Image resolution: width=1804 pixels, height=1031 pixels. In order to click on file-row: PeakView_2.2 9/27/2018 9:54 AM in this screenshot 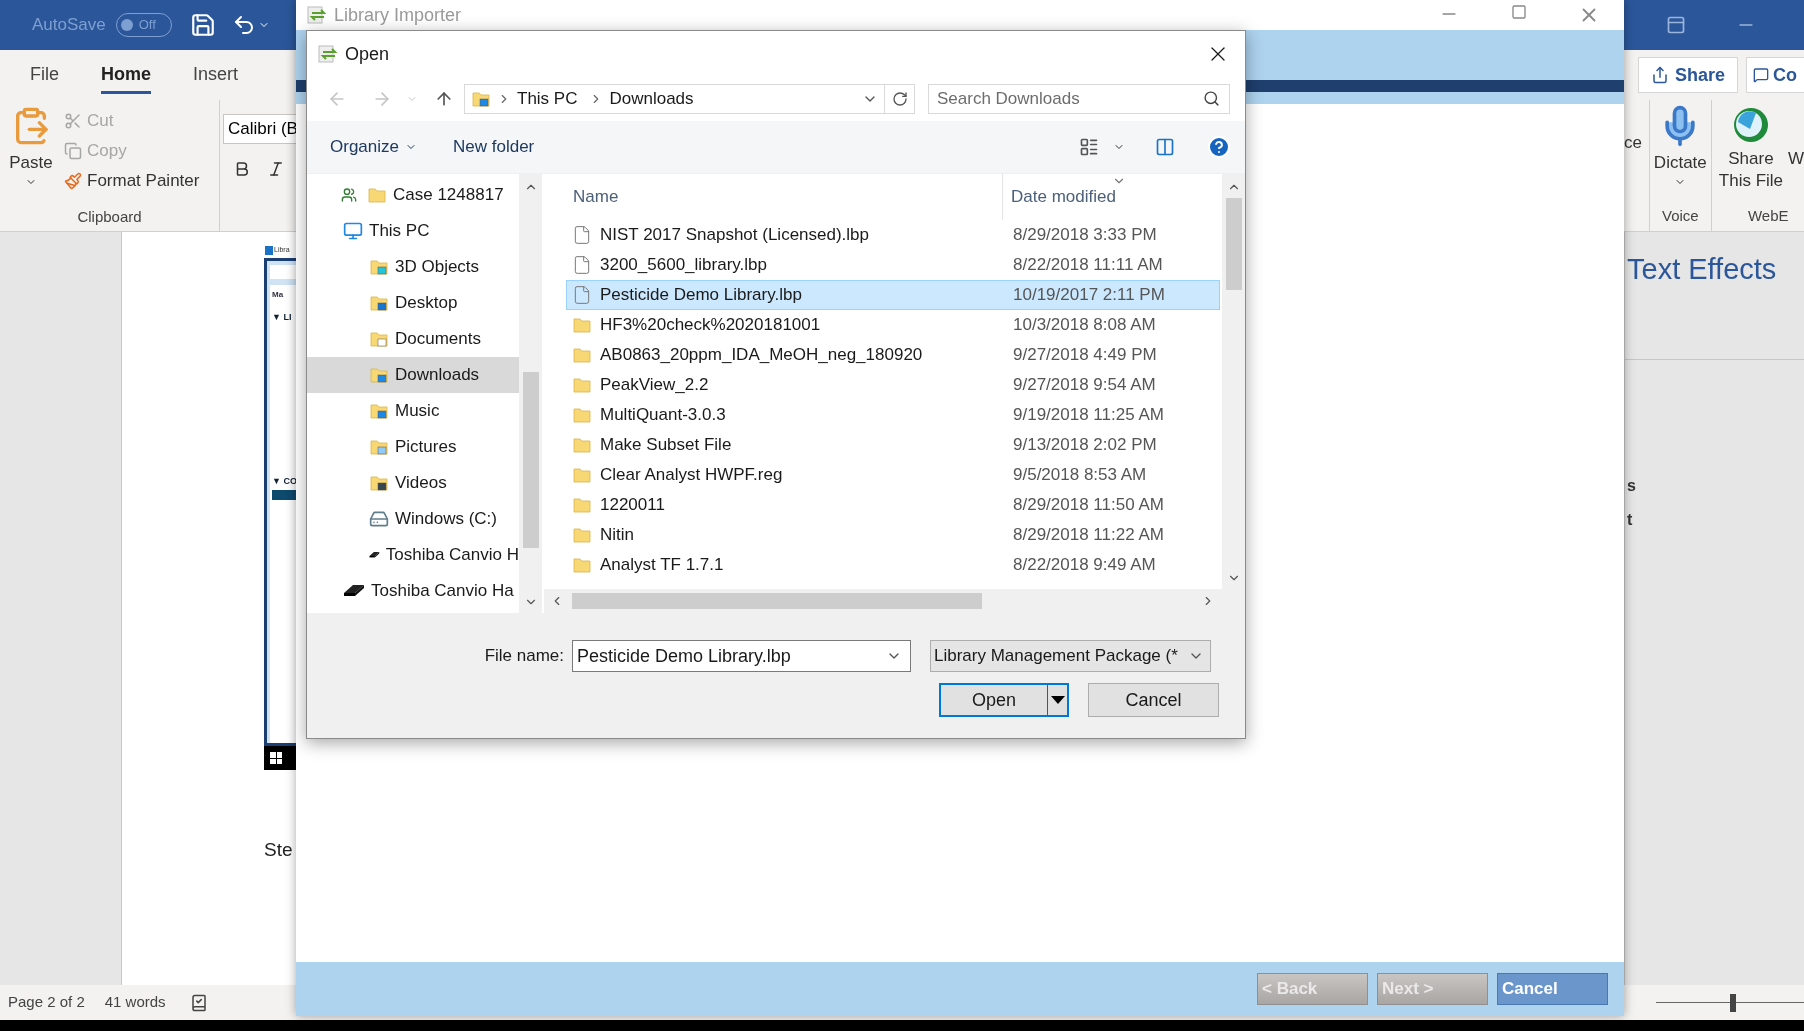, I will do `click(893, 385)`.